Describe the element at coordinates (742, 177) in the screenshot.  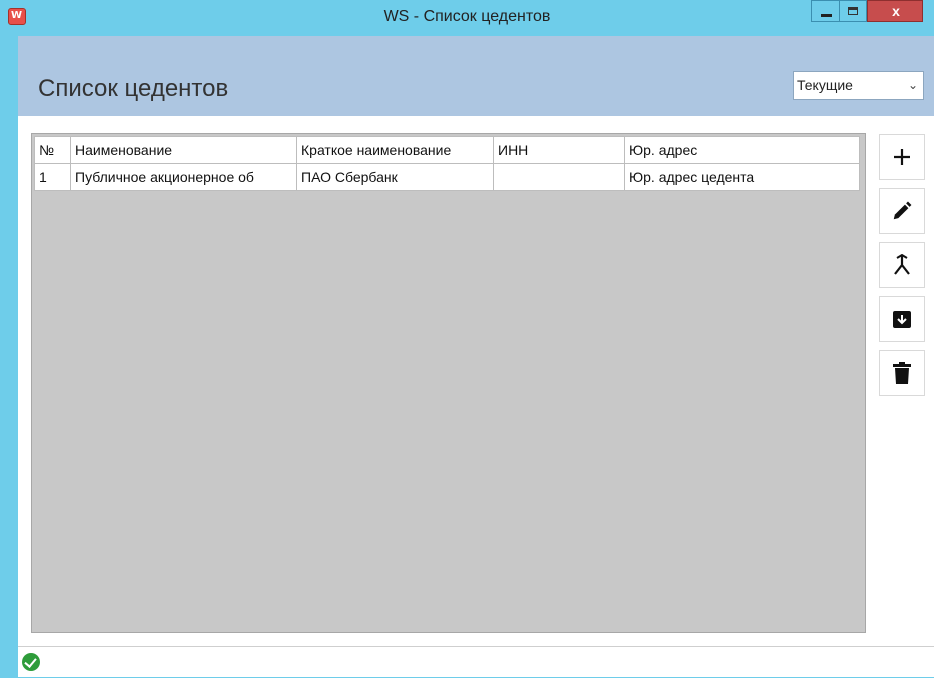
I see `cell-legal-address: Юр. адрес цедента` at that location.